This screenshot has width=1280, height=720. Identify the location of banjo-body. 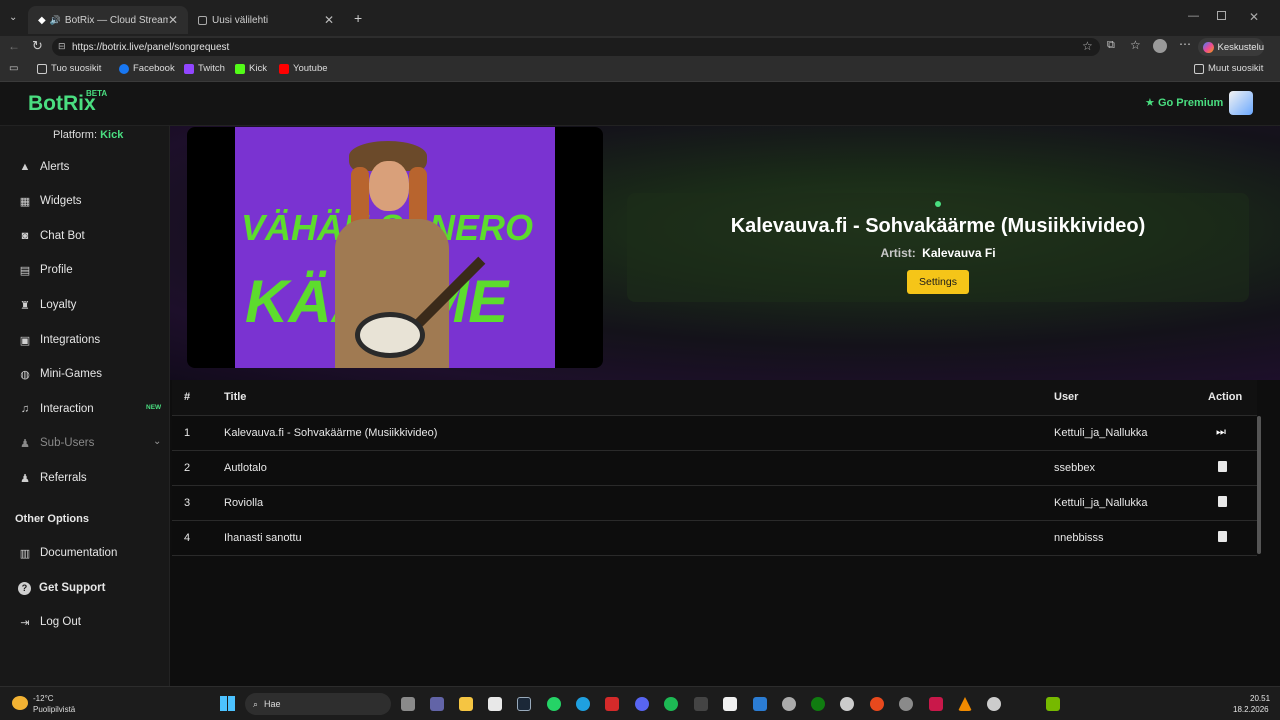
(390, 335).